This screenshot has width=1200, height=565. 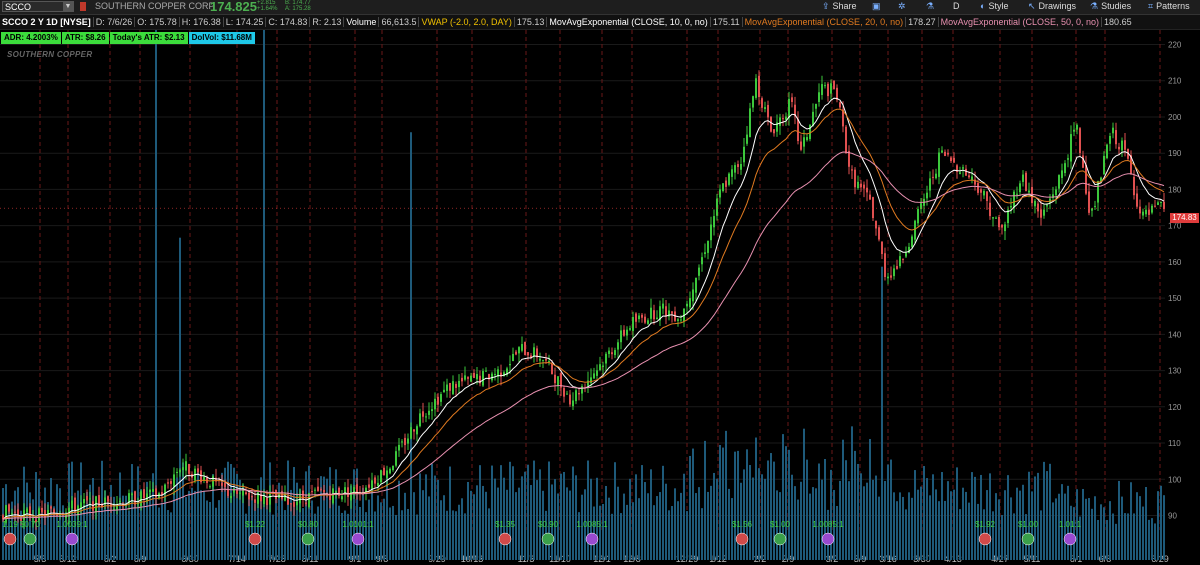 I want to click on share-label: Share, so click(x=844, y=6).